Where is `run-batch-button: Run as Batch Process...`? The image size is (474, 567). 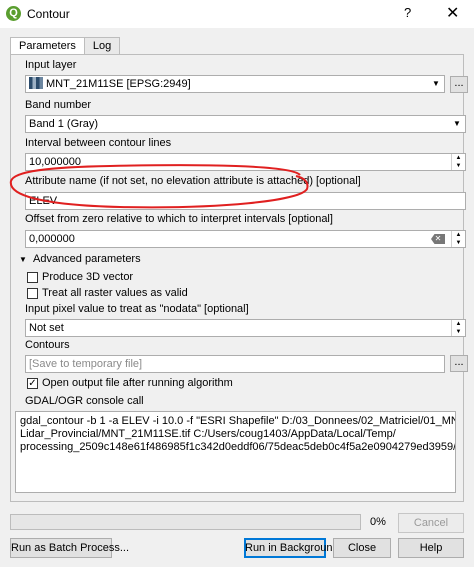 run-batch-button: Run as Batch Process... is located at coordinates (69, 548).